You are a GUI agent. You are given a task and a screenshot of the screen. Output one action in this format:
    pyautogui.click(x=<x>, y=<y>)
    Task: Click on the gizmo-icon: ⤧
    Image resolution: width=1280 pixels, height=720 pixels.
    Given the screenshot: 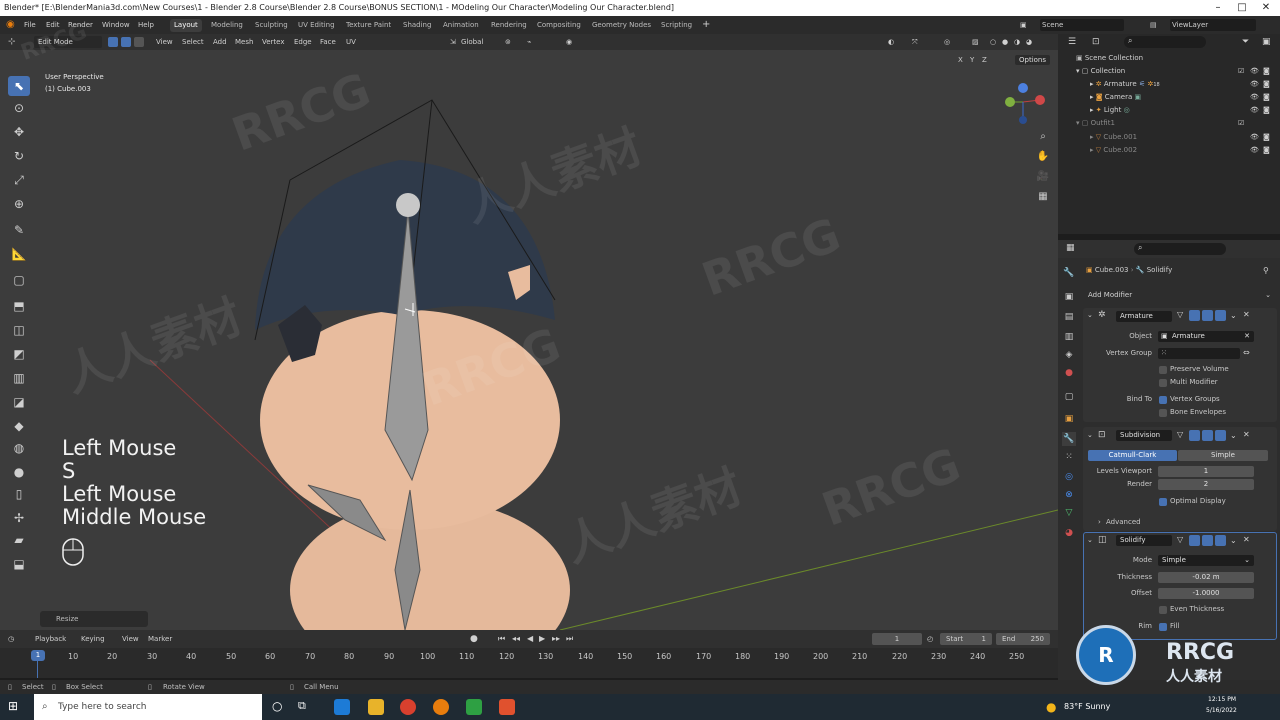 What is the action you would take?
    pyautogui.click(x=915, y=42)
    